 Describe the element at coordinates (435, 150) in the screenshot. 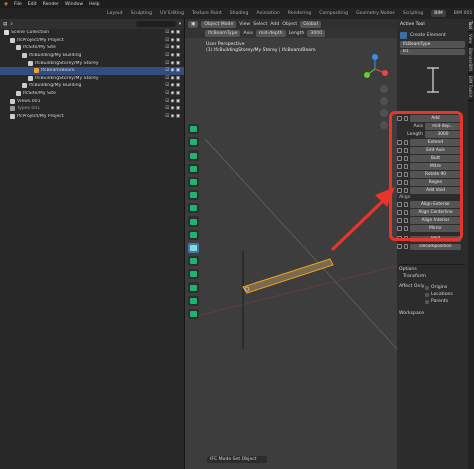

I see `tool-action-button: Edit Axis` at that location.